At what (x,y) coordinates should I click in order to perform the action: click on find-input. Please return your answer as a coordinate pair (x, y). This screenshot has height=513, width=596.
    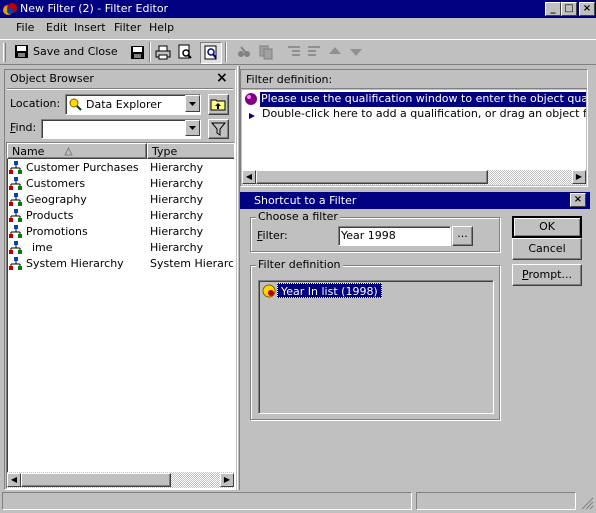
    Looking at the image, I should click on (121, 129).